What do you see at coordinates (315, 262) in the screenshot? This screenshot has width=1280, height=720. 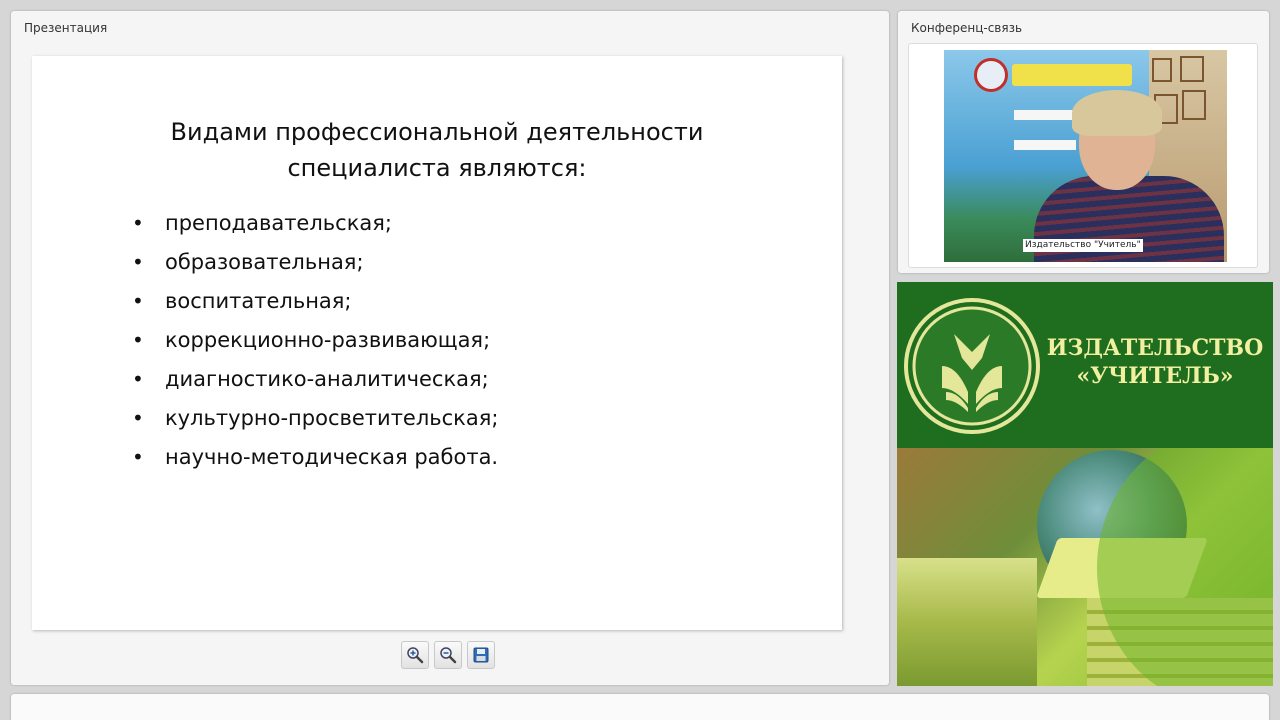 I see `slide-bullet-item: образовательная;` at bounding box center [315, 262].